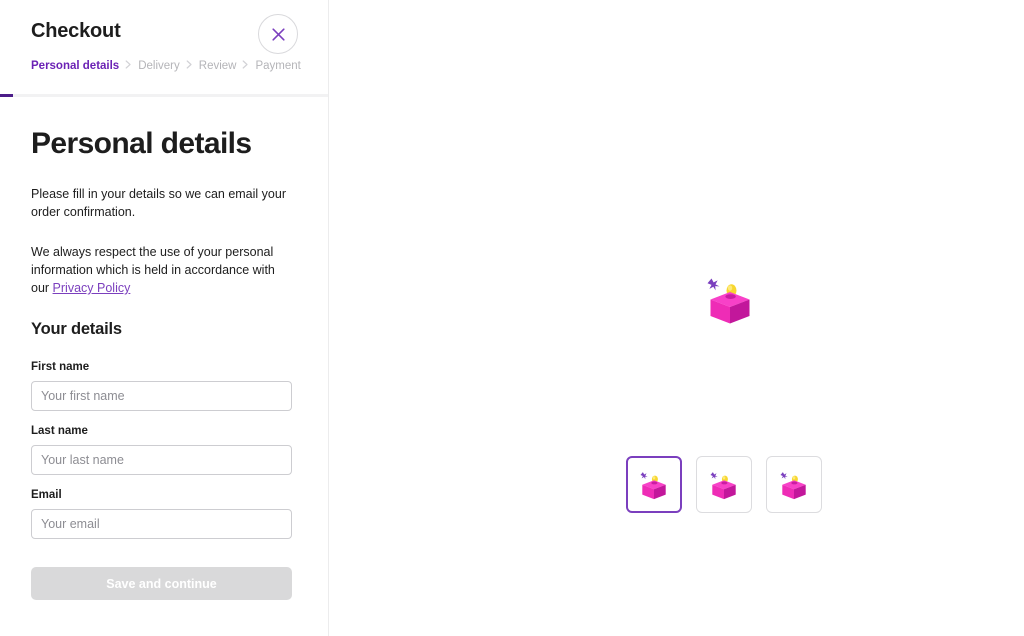  What do you see at coordinates (141, 143) in the screenshot?
I see `page-title: Personal details` at bounding box center [141, 143].